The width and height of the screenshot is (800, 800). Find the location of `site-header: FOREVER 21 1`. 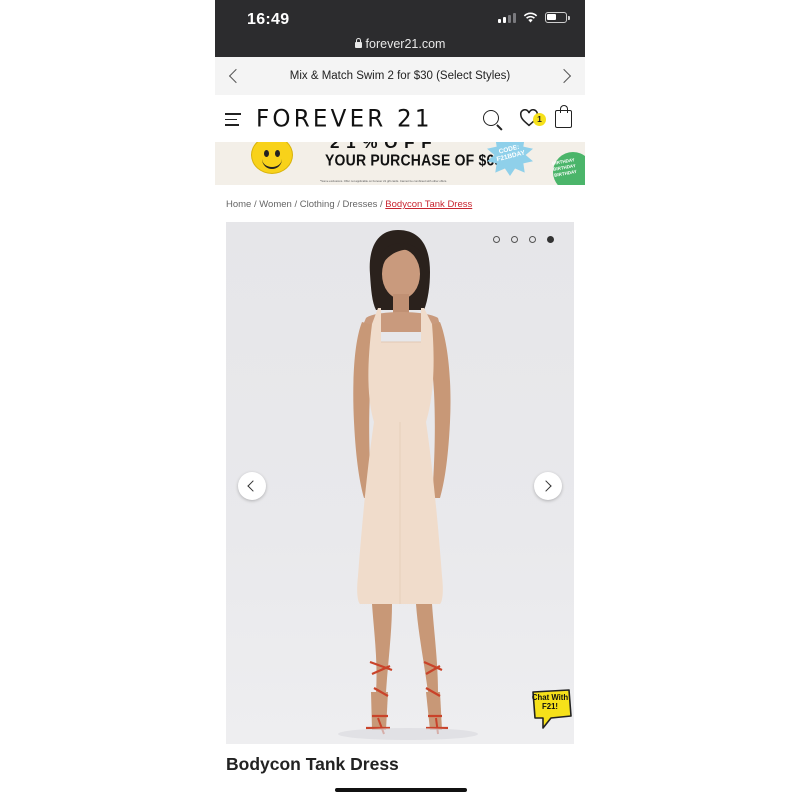

site-header: FOREVER 21 1 is located at coordinates (400, 118).